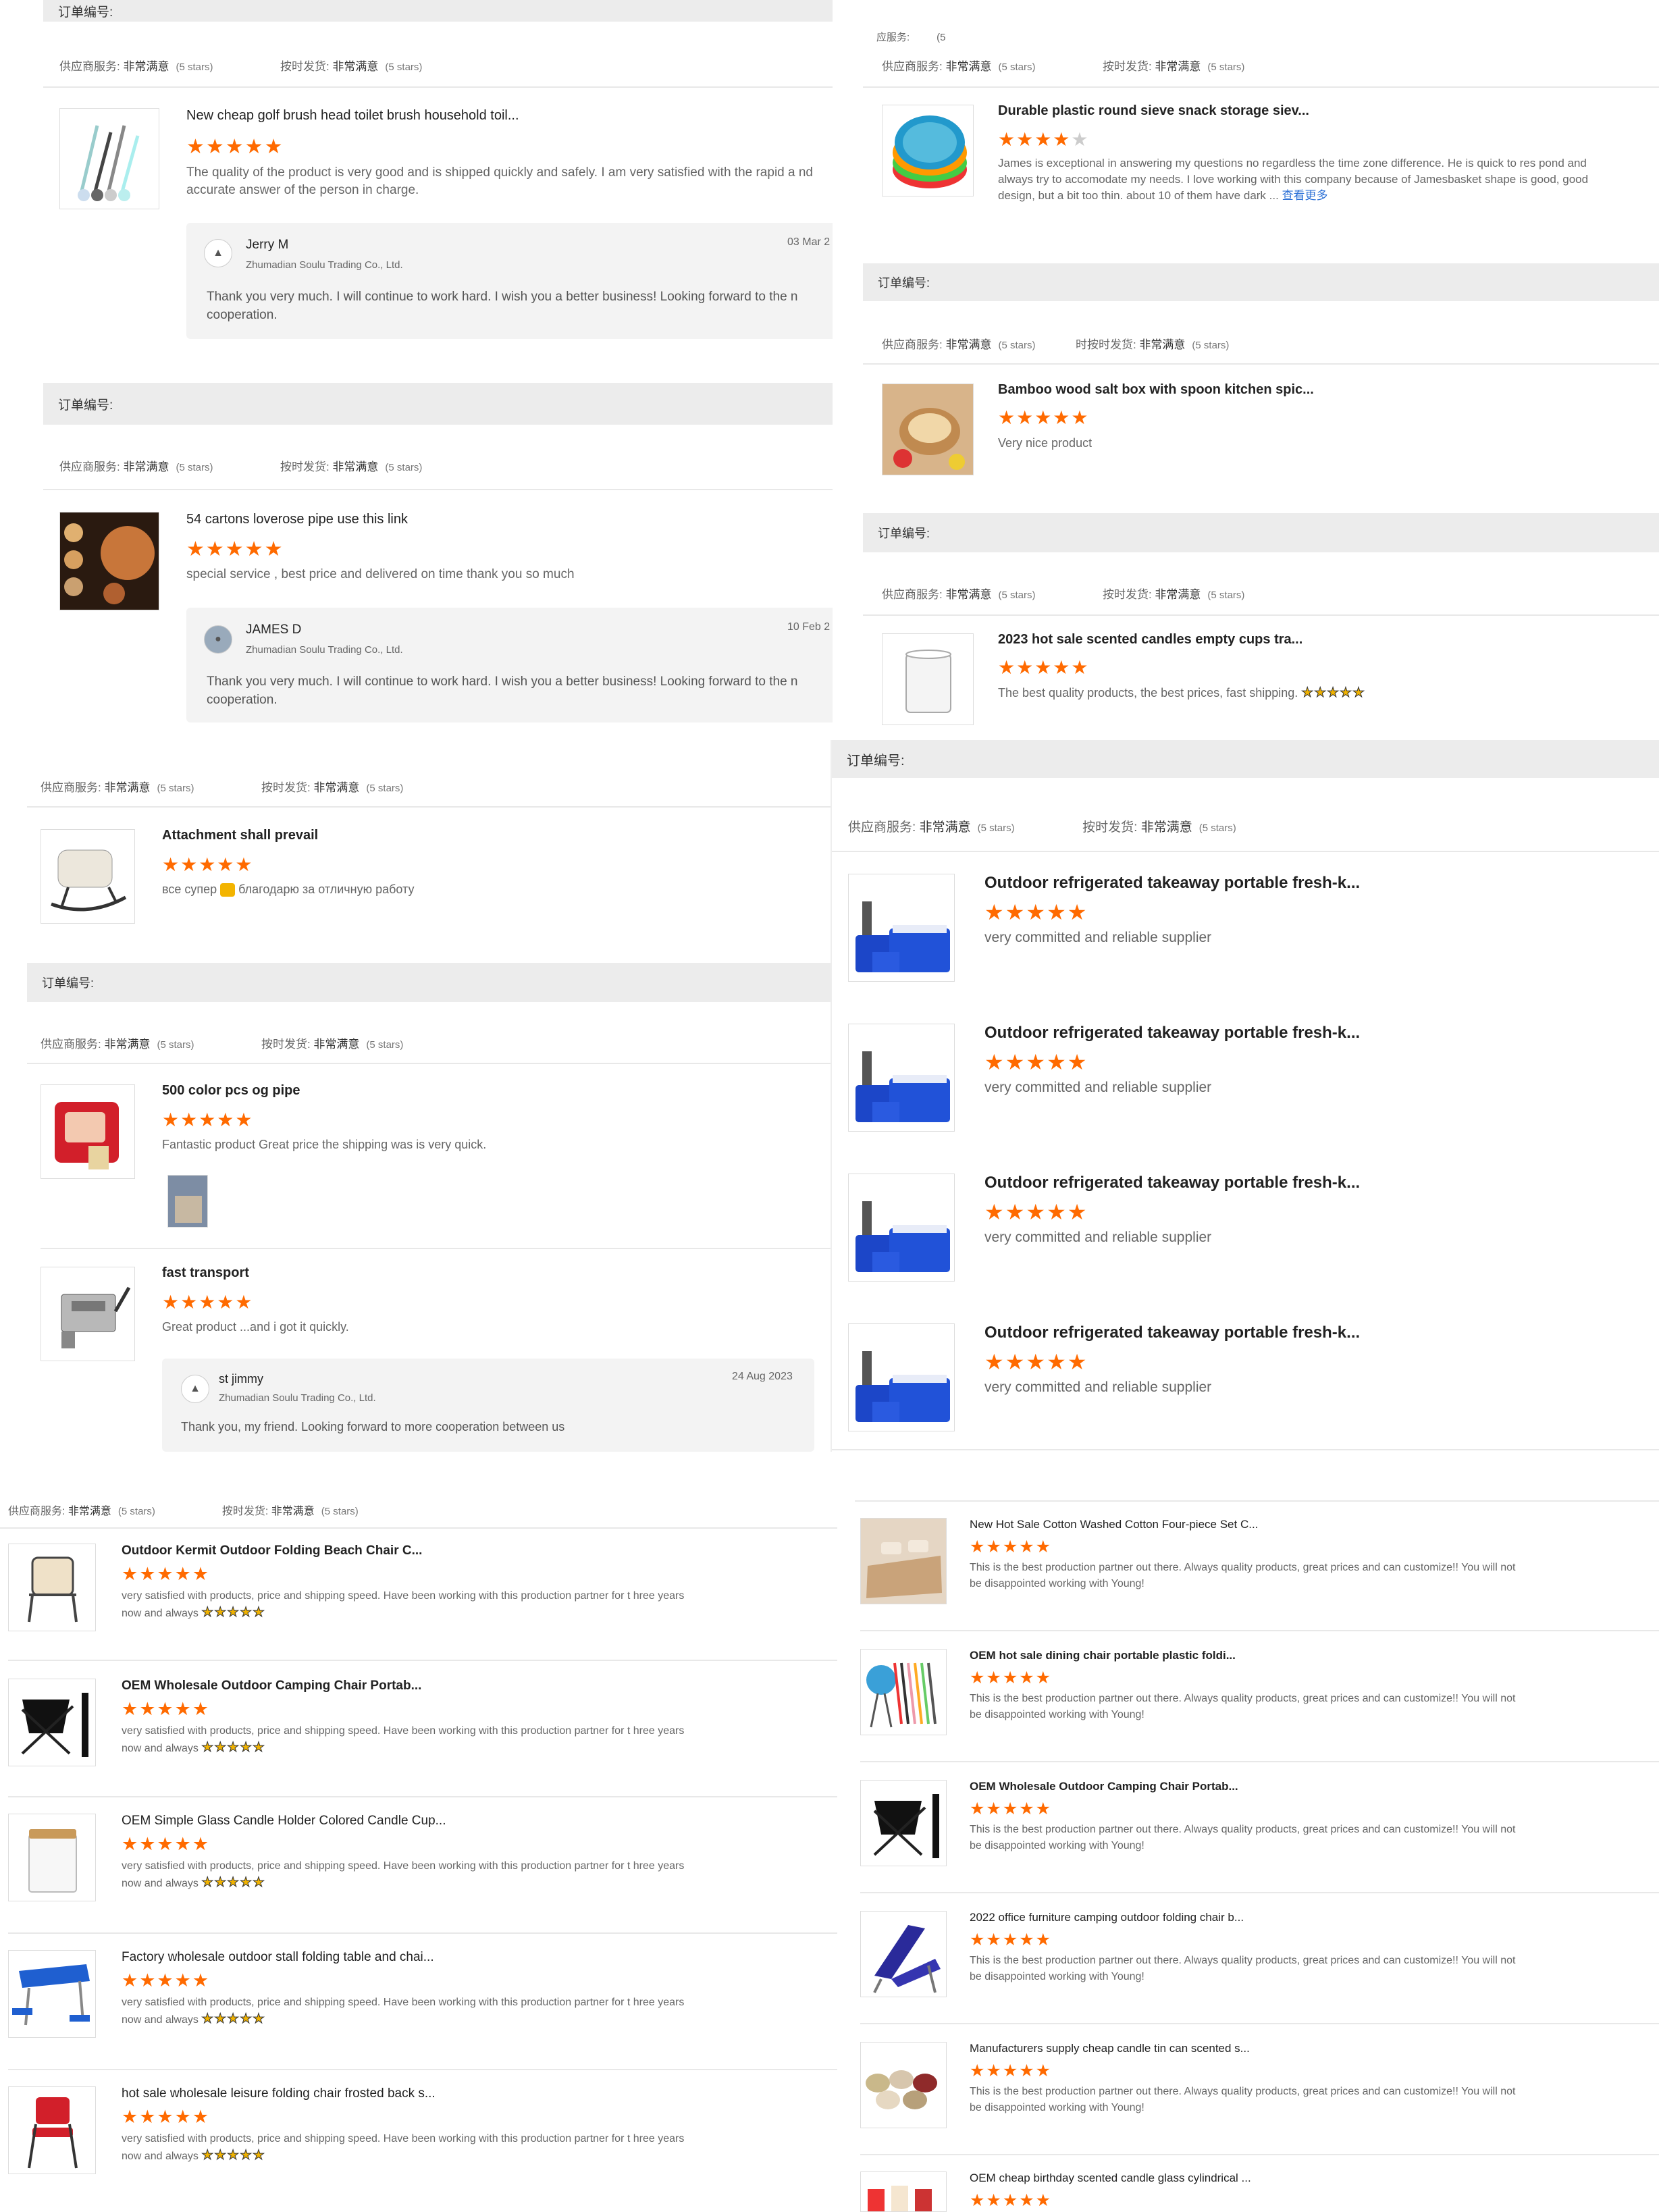 The height and width of the screenshot is (2212, 1659). Describe the element at coordinates (88, 1131) in the screenshot. I see `product-image-red-machine` at that location.